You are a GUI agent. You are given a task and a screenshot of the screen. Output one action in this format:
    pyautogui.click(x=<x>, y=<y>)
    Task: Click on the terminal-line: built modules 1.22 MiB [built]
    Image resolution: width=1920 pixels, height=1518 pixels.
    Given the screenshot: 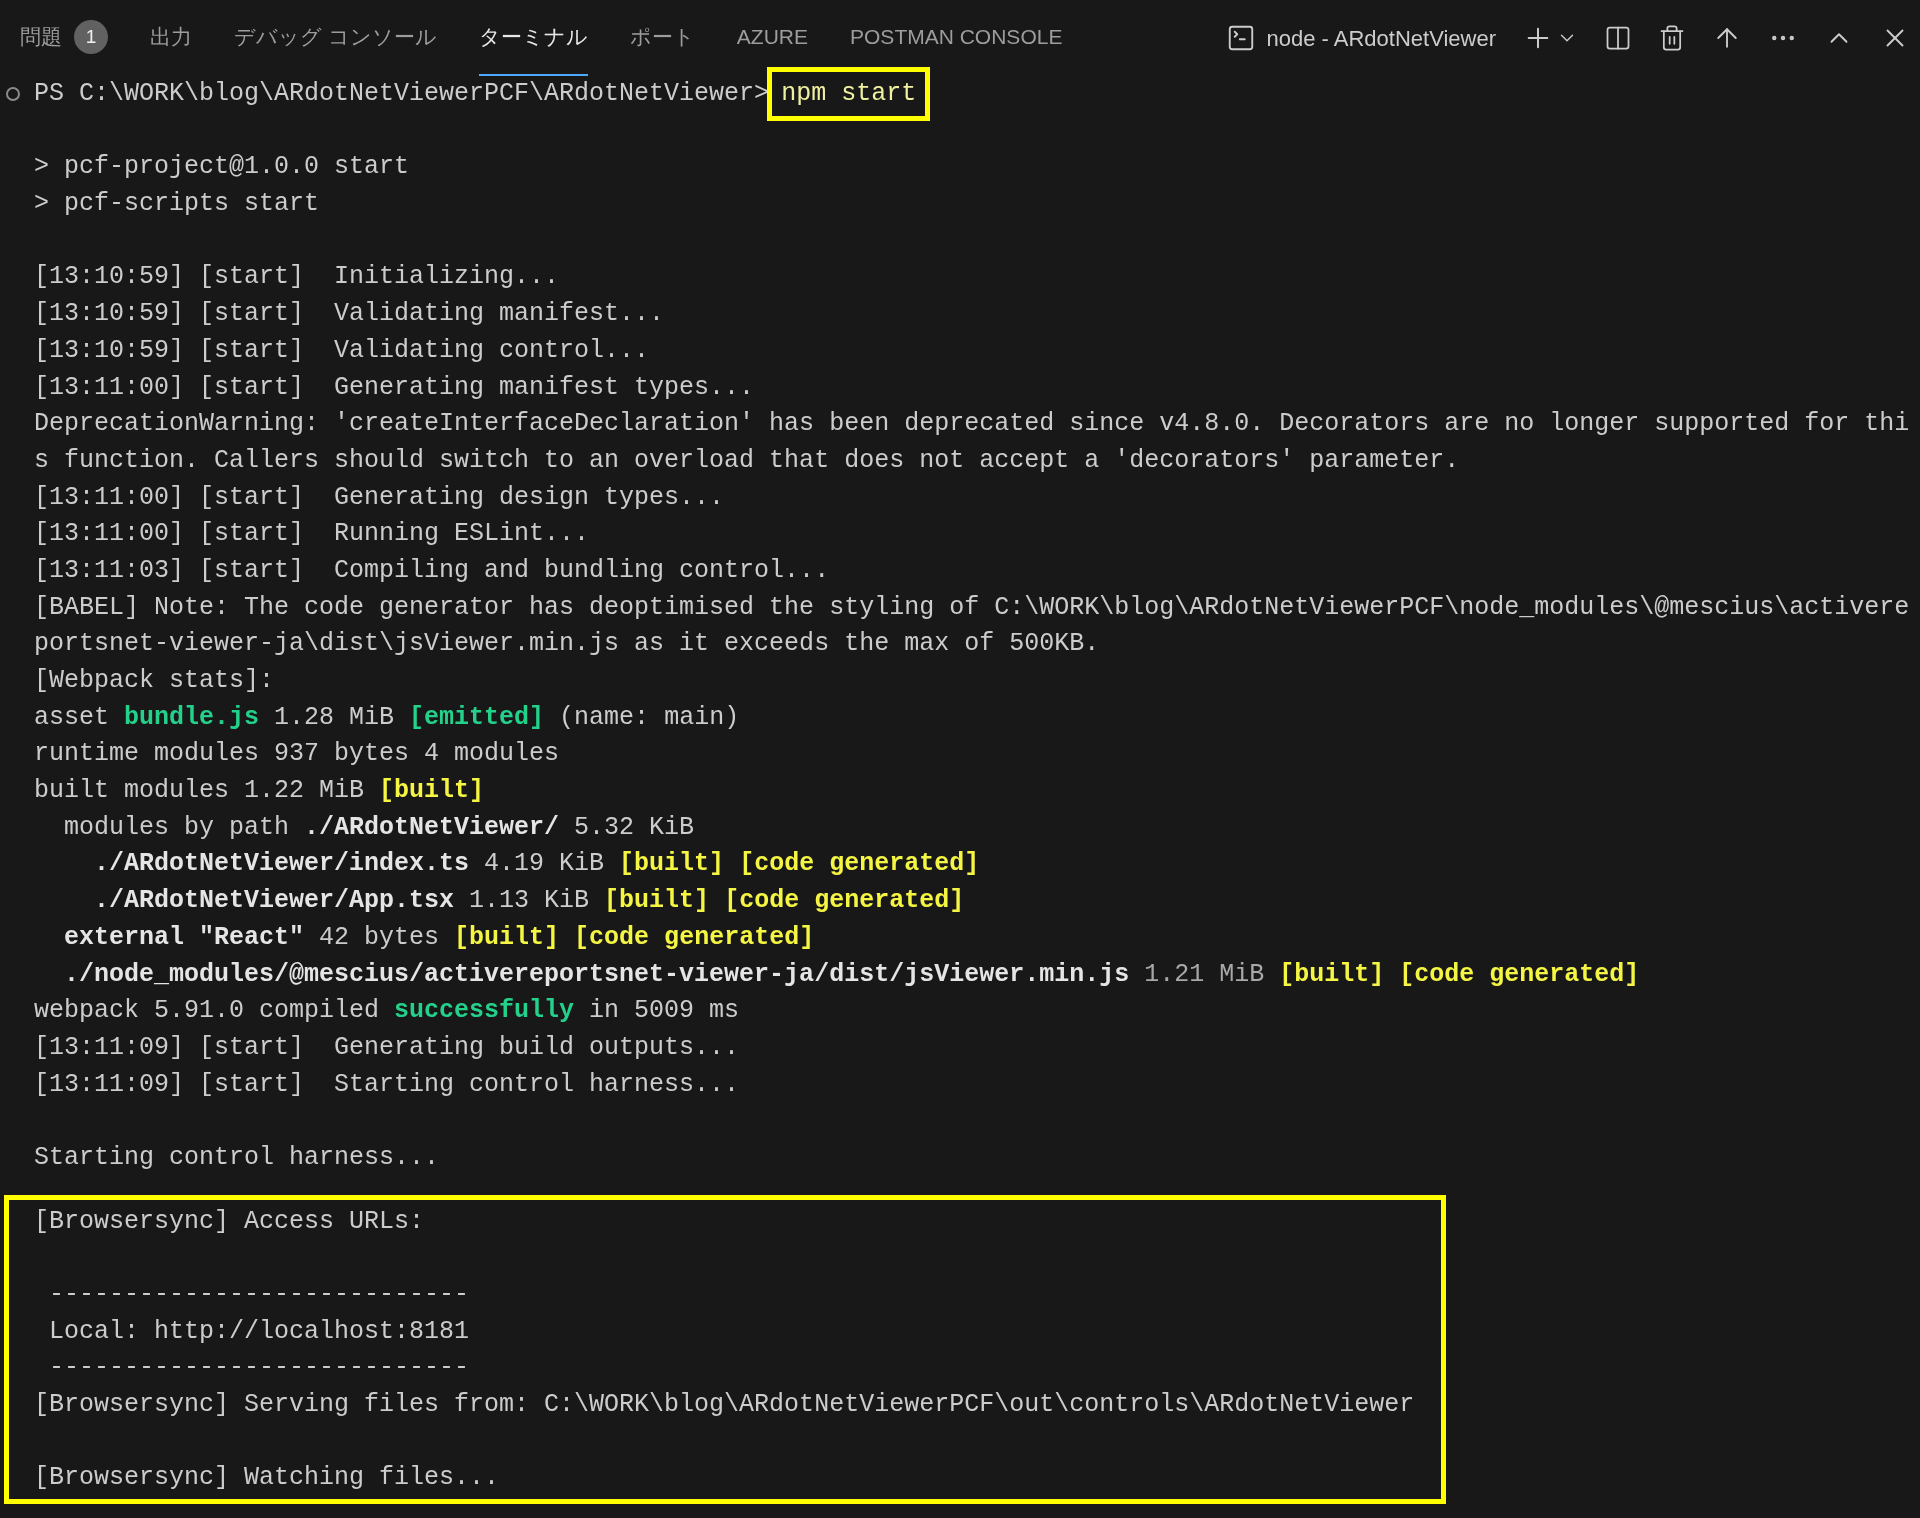 What is the action you would take?
    pyautogui.click(x=259, y=791)
    